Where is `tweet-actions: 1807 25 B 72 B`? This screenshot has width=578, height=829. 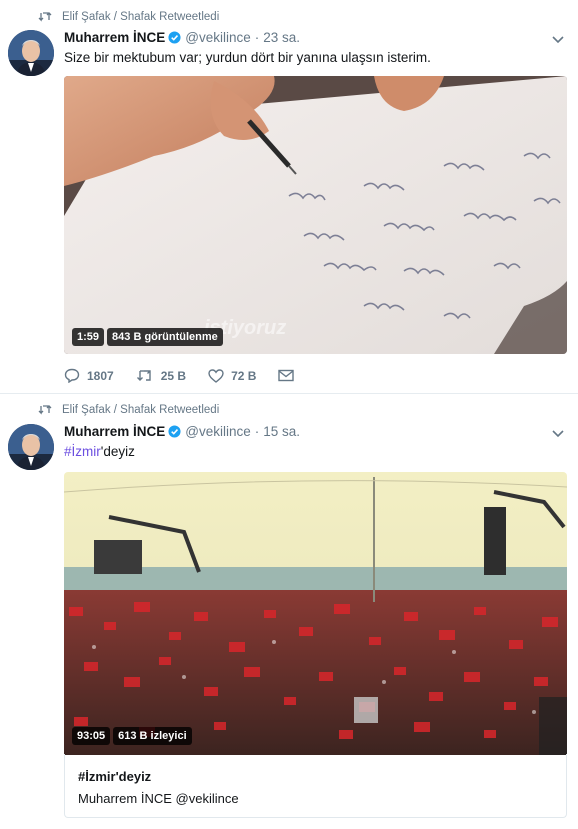 tweet-actions: 1807 25 B 72 B is located at coordinates (193, 375).